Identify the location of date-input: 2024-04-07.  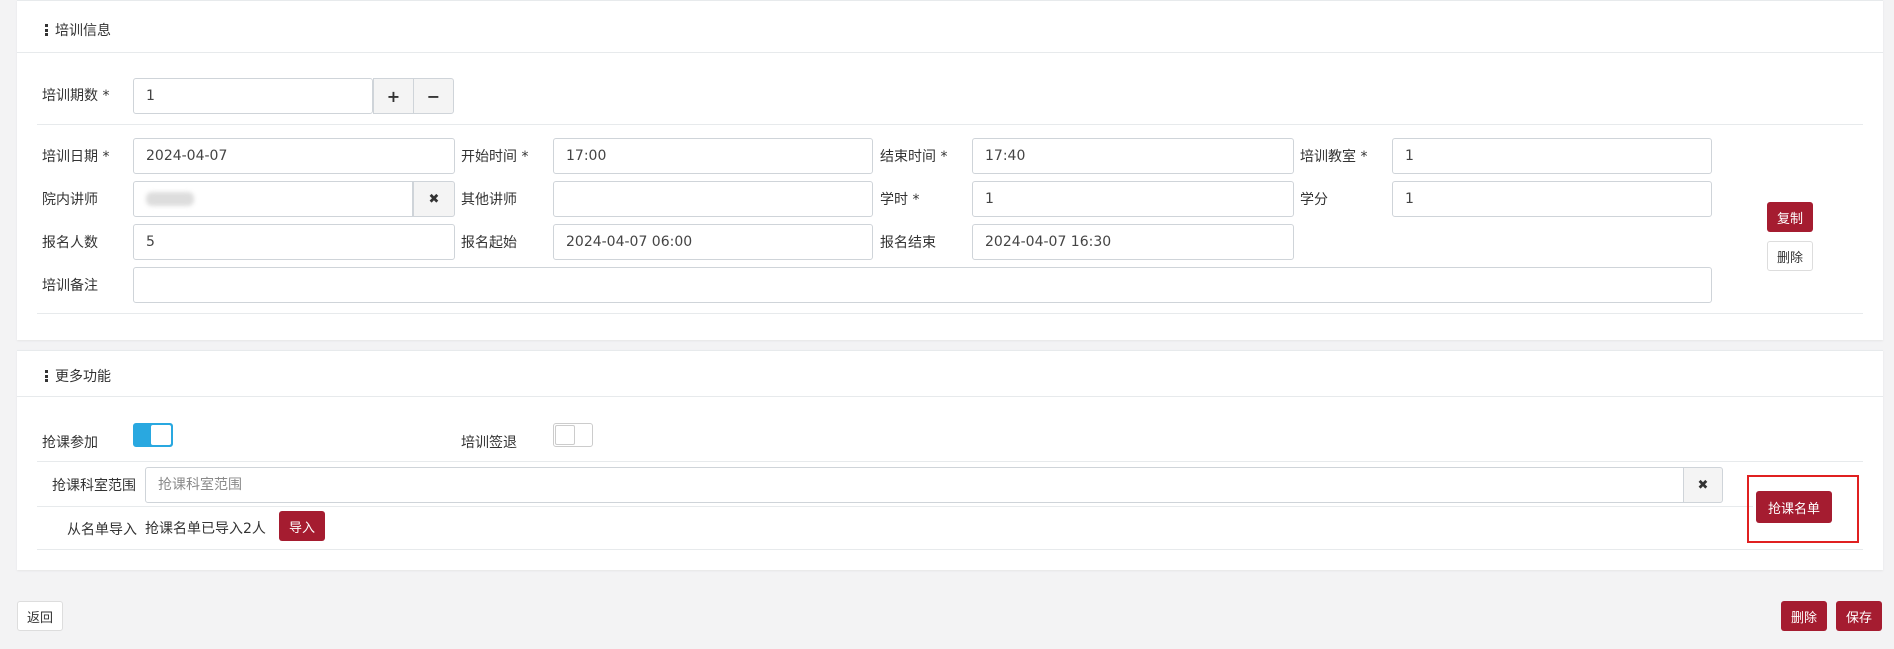
(294, 156).